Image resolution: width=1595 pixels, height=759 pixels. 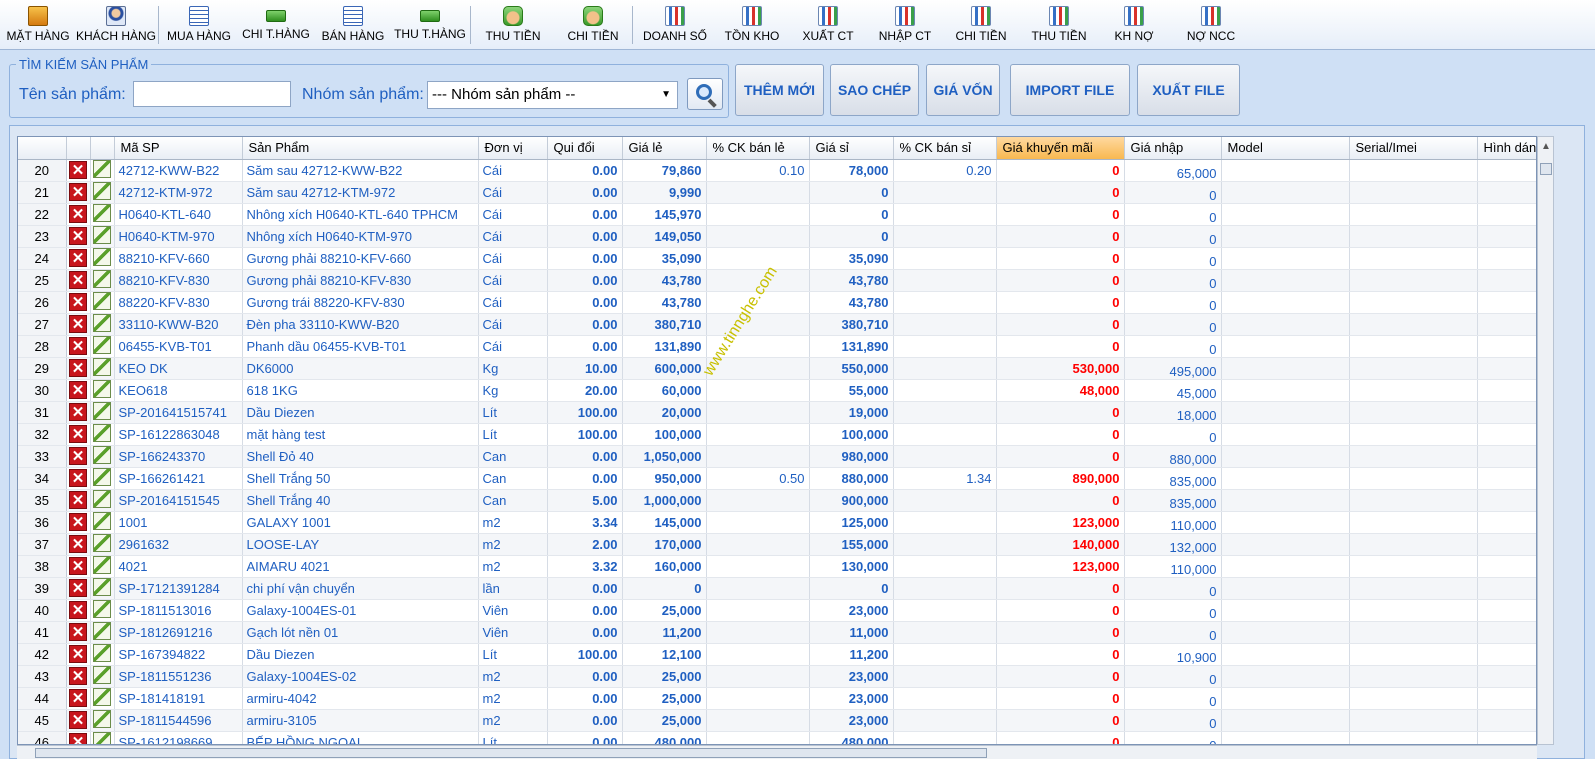 I want to click on cell-code: 88210-KFV-660, so click(x=178, y=258).